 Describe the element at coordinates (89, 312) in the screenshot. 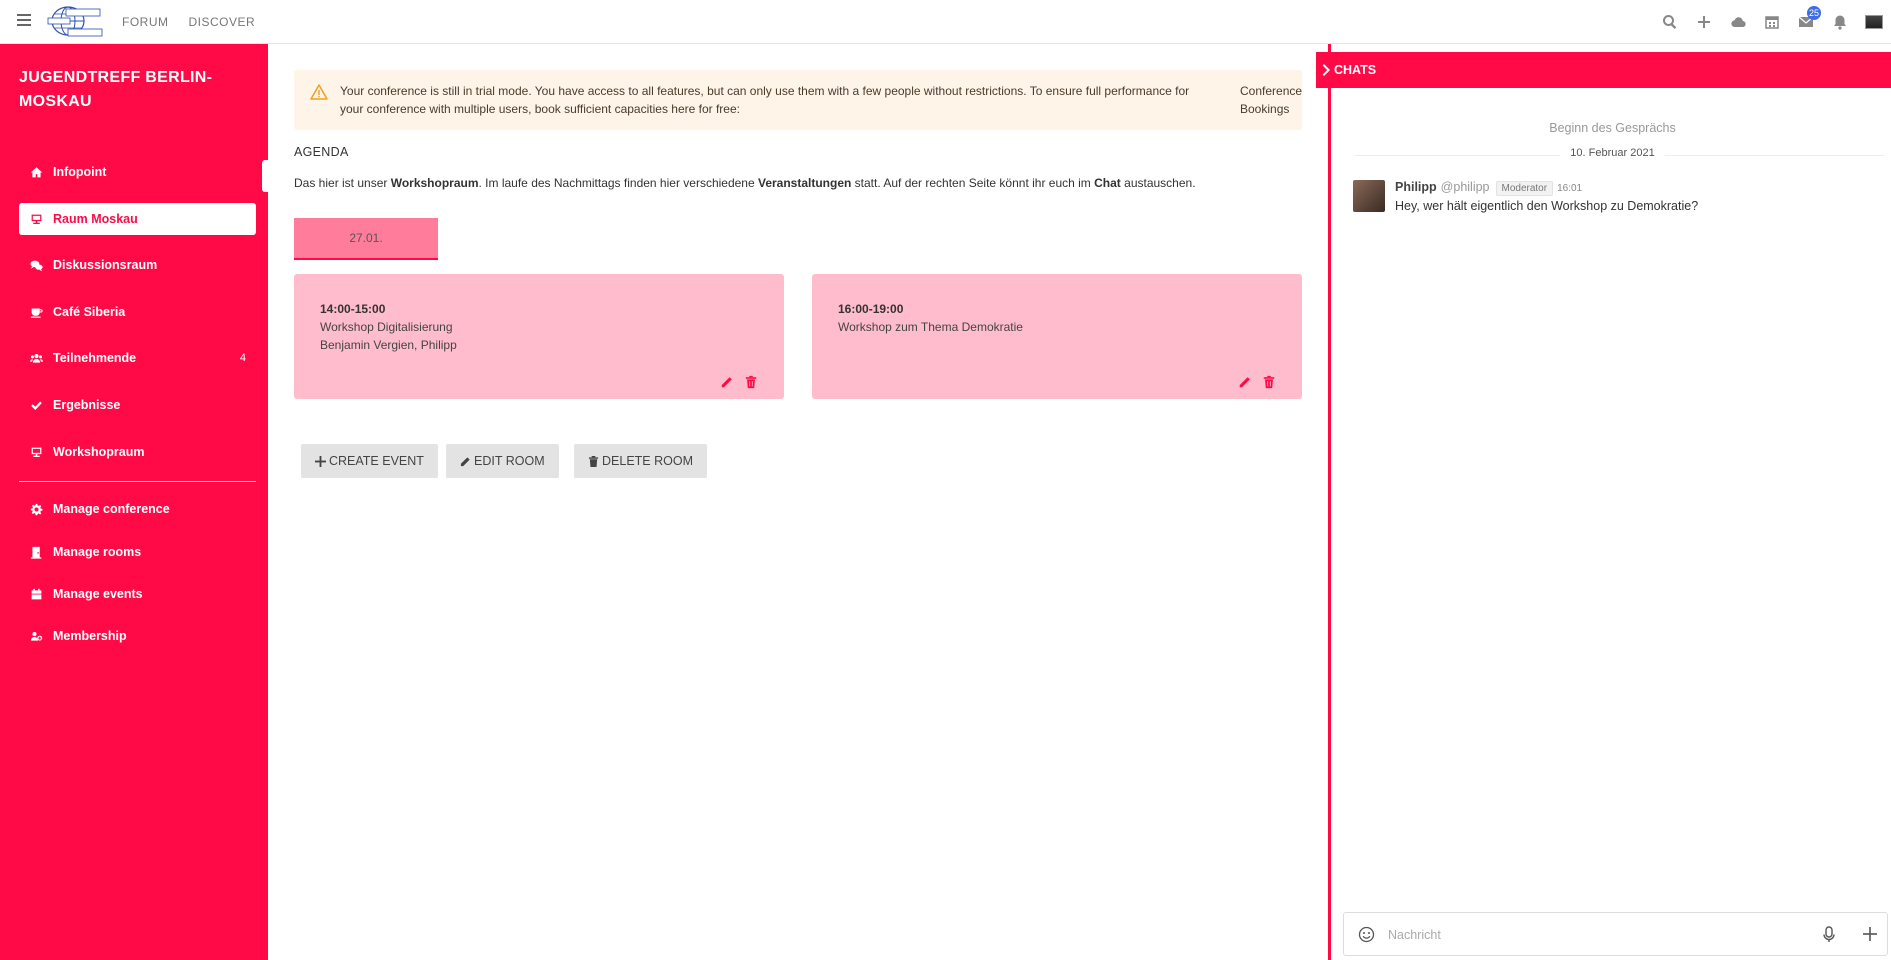

I see `sidebar-item-label: Café Siberia` at that location.